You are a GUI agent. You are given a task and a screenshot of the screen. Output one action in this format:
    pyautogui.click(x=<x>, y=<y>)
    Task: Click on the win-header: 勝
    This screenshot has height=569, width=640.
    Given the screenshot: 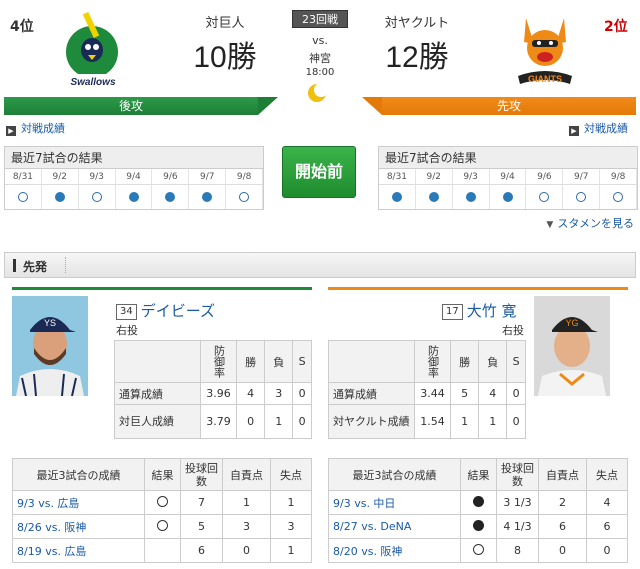 What is the action you would take?
    pyautogui.click(x=250, y=361)
    